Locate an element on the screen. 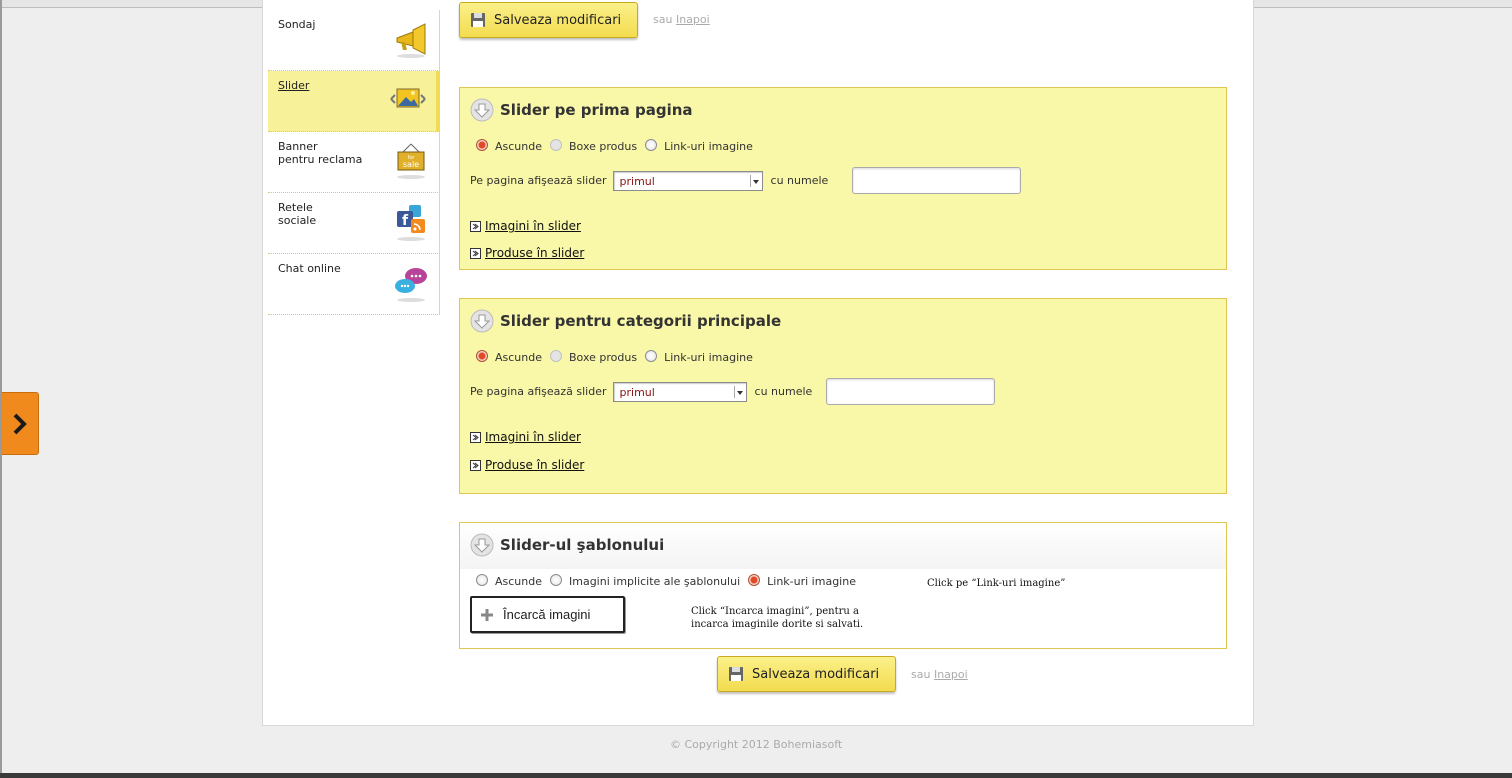 The height and width of the screenshot is (778, 1512). megaphone-icon is located at coordinates (411, 40).